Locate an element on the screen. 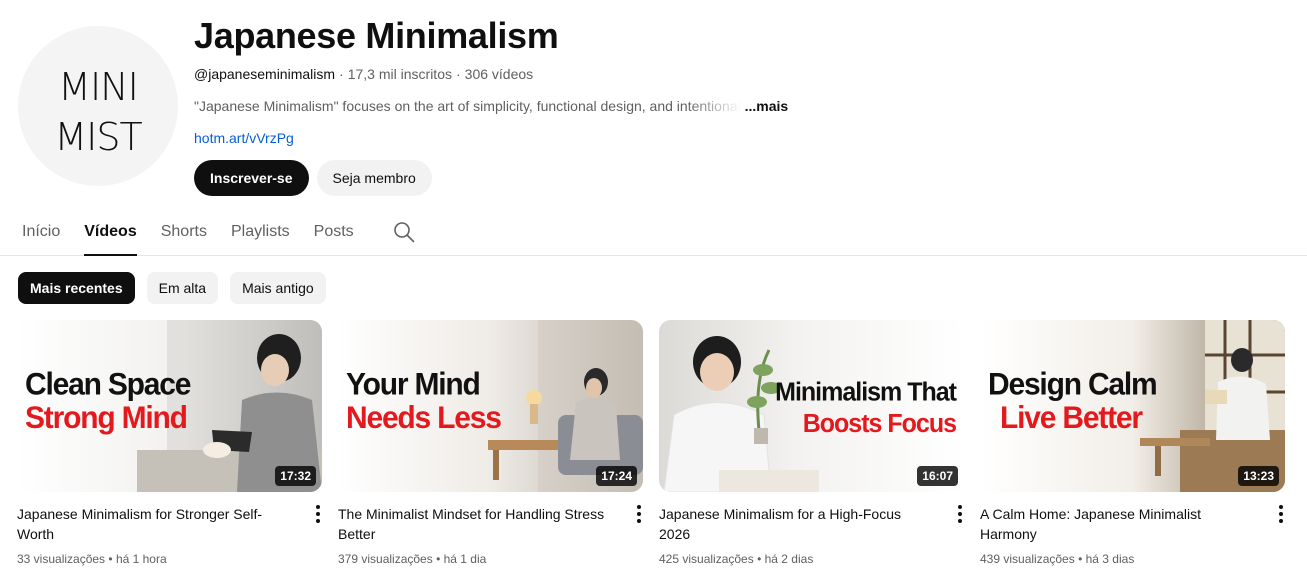 Image resolution: width=1307 pixels, height=582 pixels. video-duration: 13:23 is located at coordinates (1258, 476).